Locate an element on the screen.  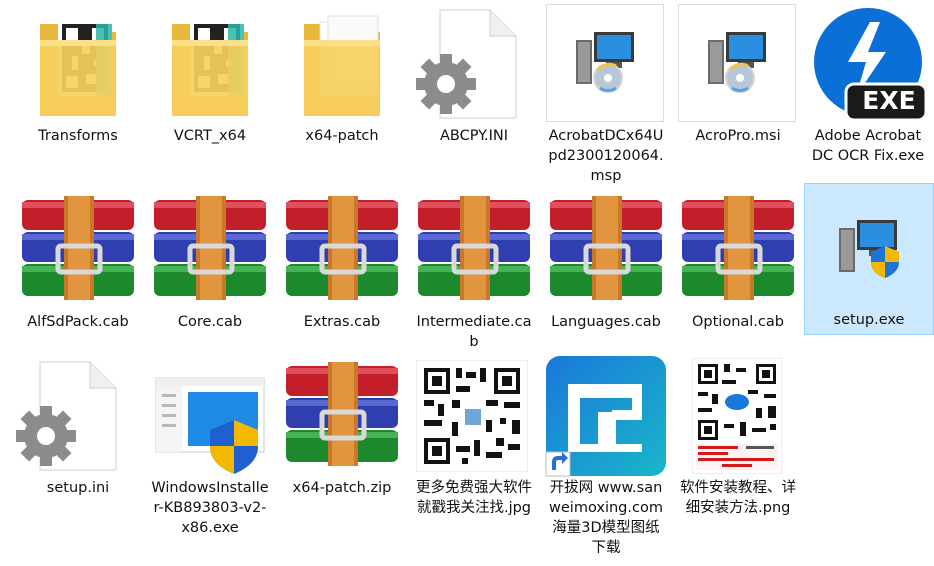
file-setup-ini: setup.ini is located at coordinates (78, 427).